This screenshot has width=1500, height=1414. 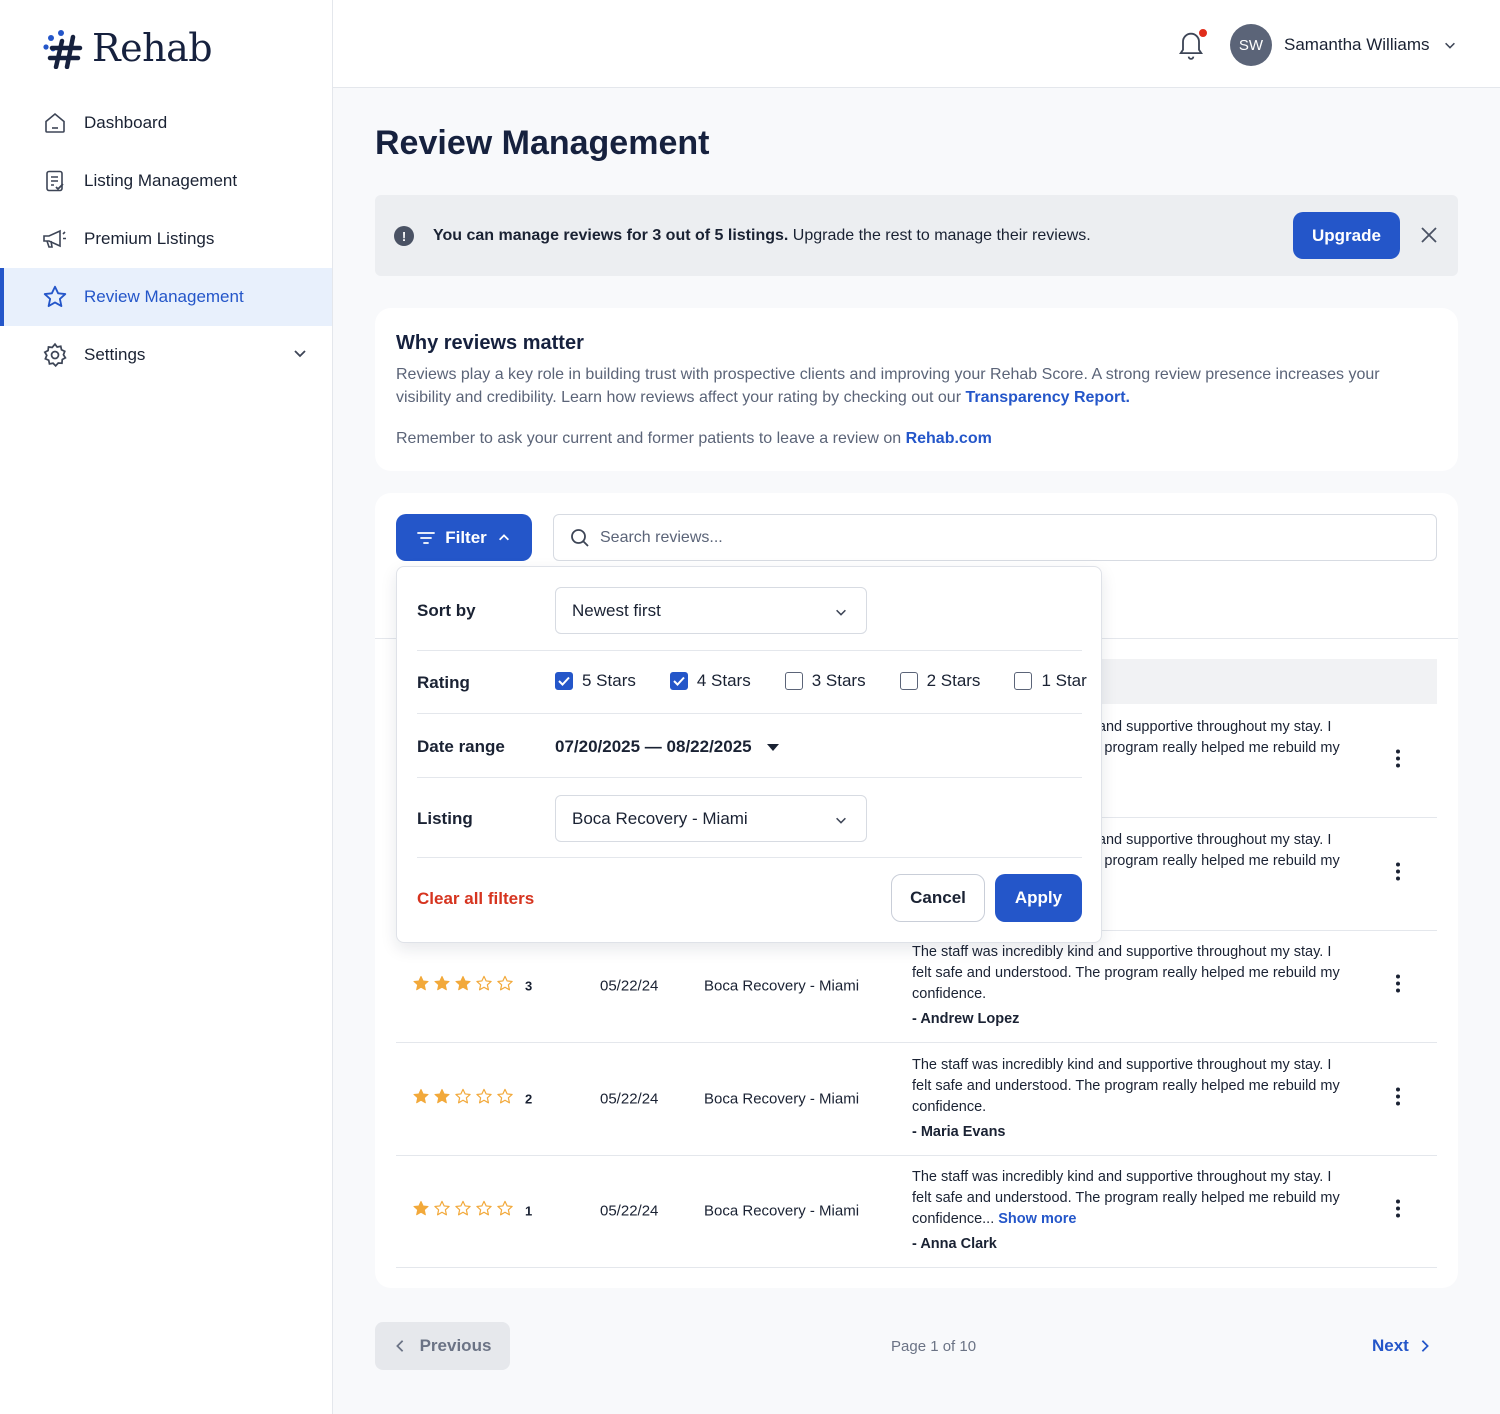 I want to click on rating-checkbox: 1 Star, so click(x=1050, y=681).